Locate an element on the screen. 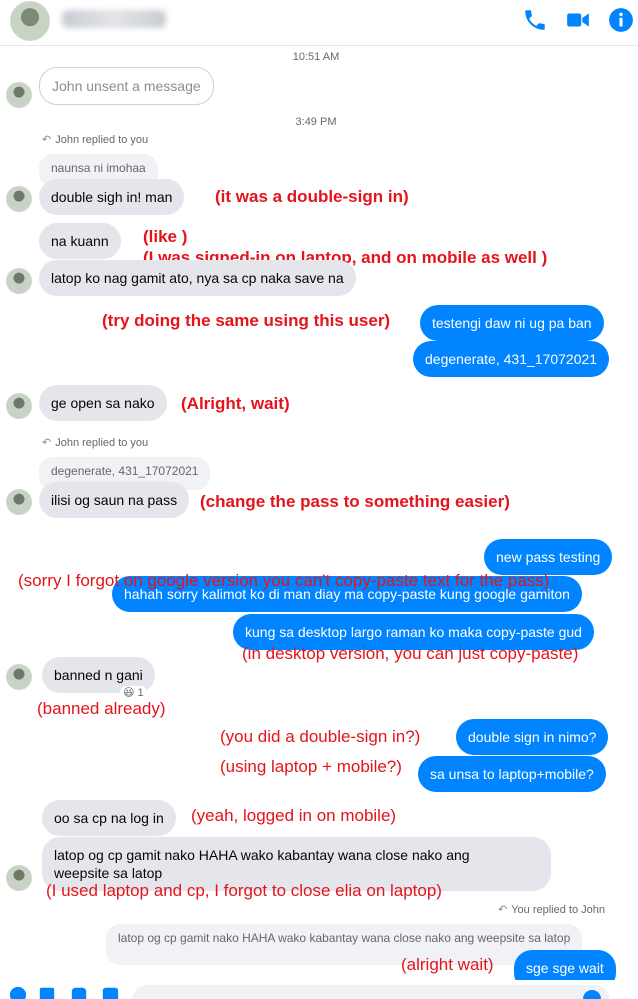  annotation: (it was a double-sign in) is located at coordinates (312, 196).